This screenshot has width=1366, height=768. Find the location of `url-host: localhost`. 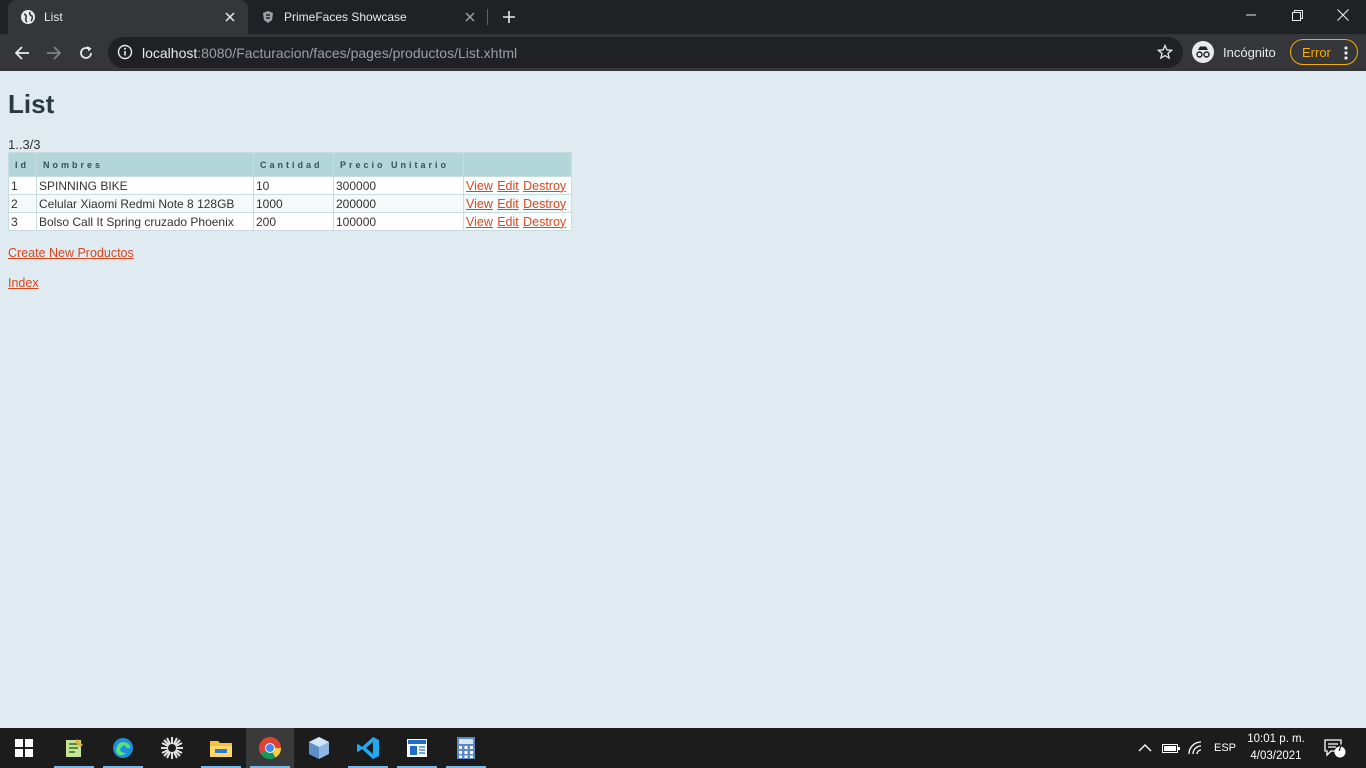

url-host: localhost is located at coordinates (170, 53).